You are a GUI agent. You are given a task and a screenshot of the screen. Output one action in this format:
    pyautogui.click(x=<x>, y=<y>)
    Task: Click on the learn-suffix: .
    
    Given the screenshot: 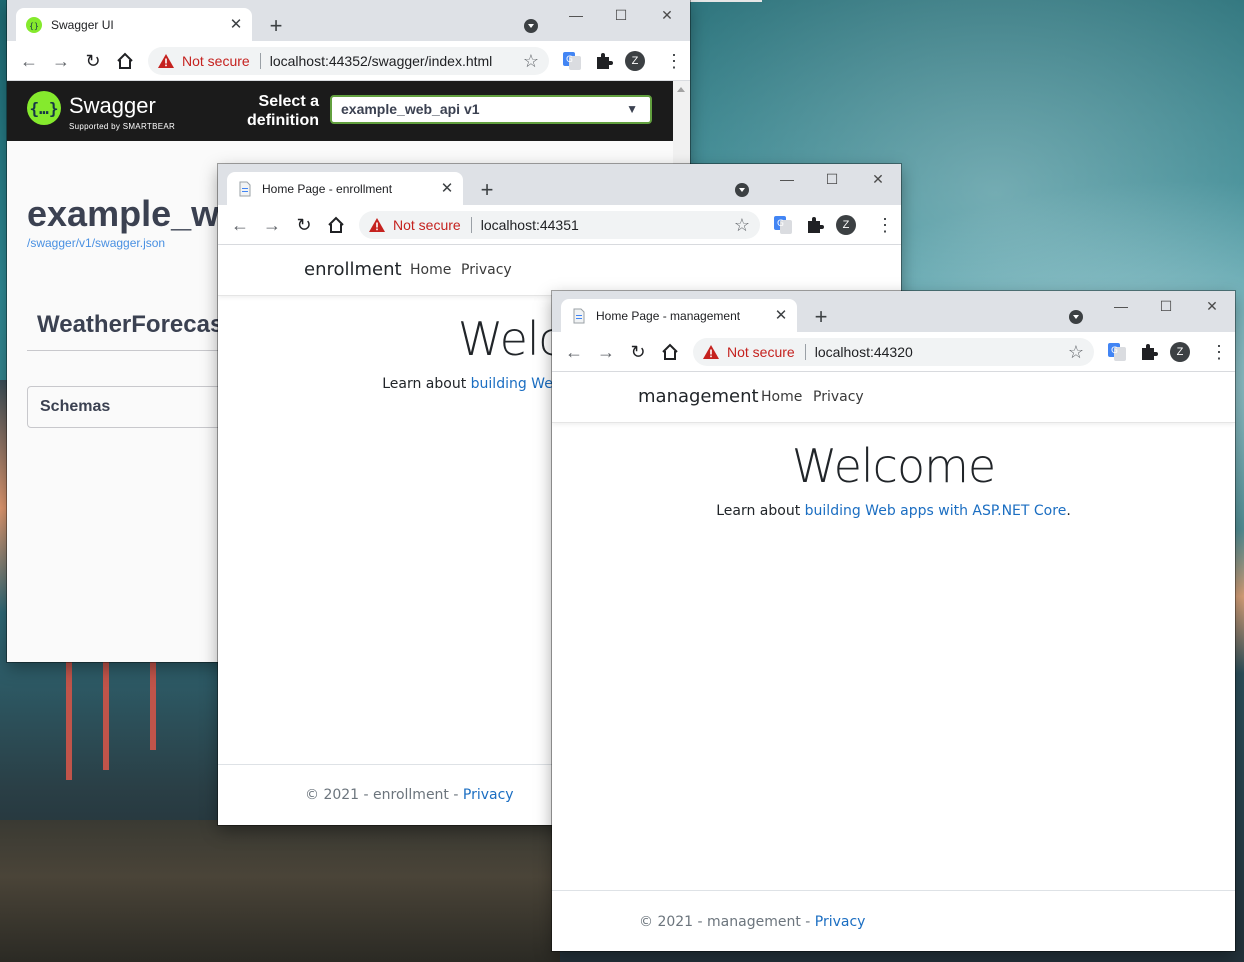 What is the action you would take?
    pyautogui.click(x=1068, y=511)
    